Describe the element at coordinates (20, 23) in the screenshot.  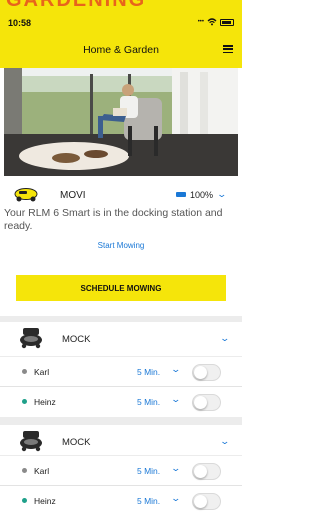
I see `status-time: 10:58` at that location.